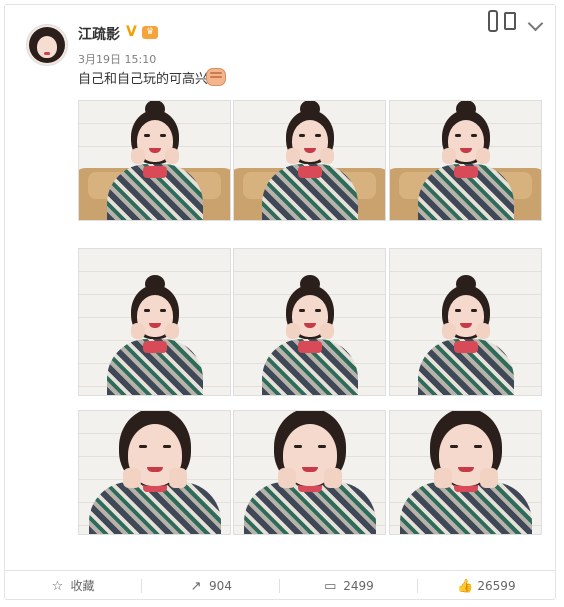 This screenshot has height=607, width=564. I want to click on post-action-bar: ☆ 收藏 ↗ 904 ▭ 2499 👍 26599, so click(280, 585).